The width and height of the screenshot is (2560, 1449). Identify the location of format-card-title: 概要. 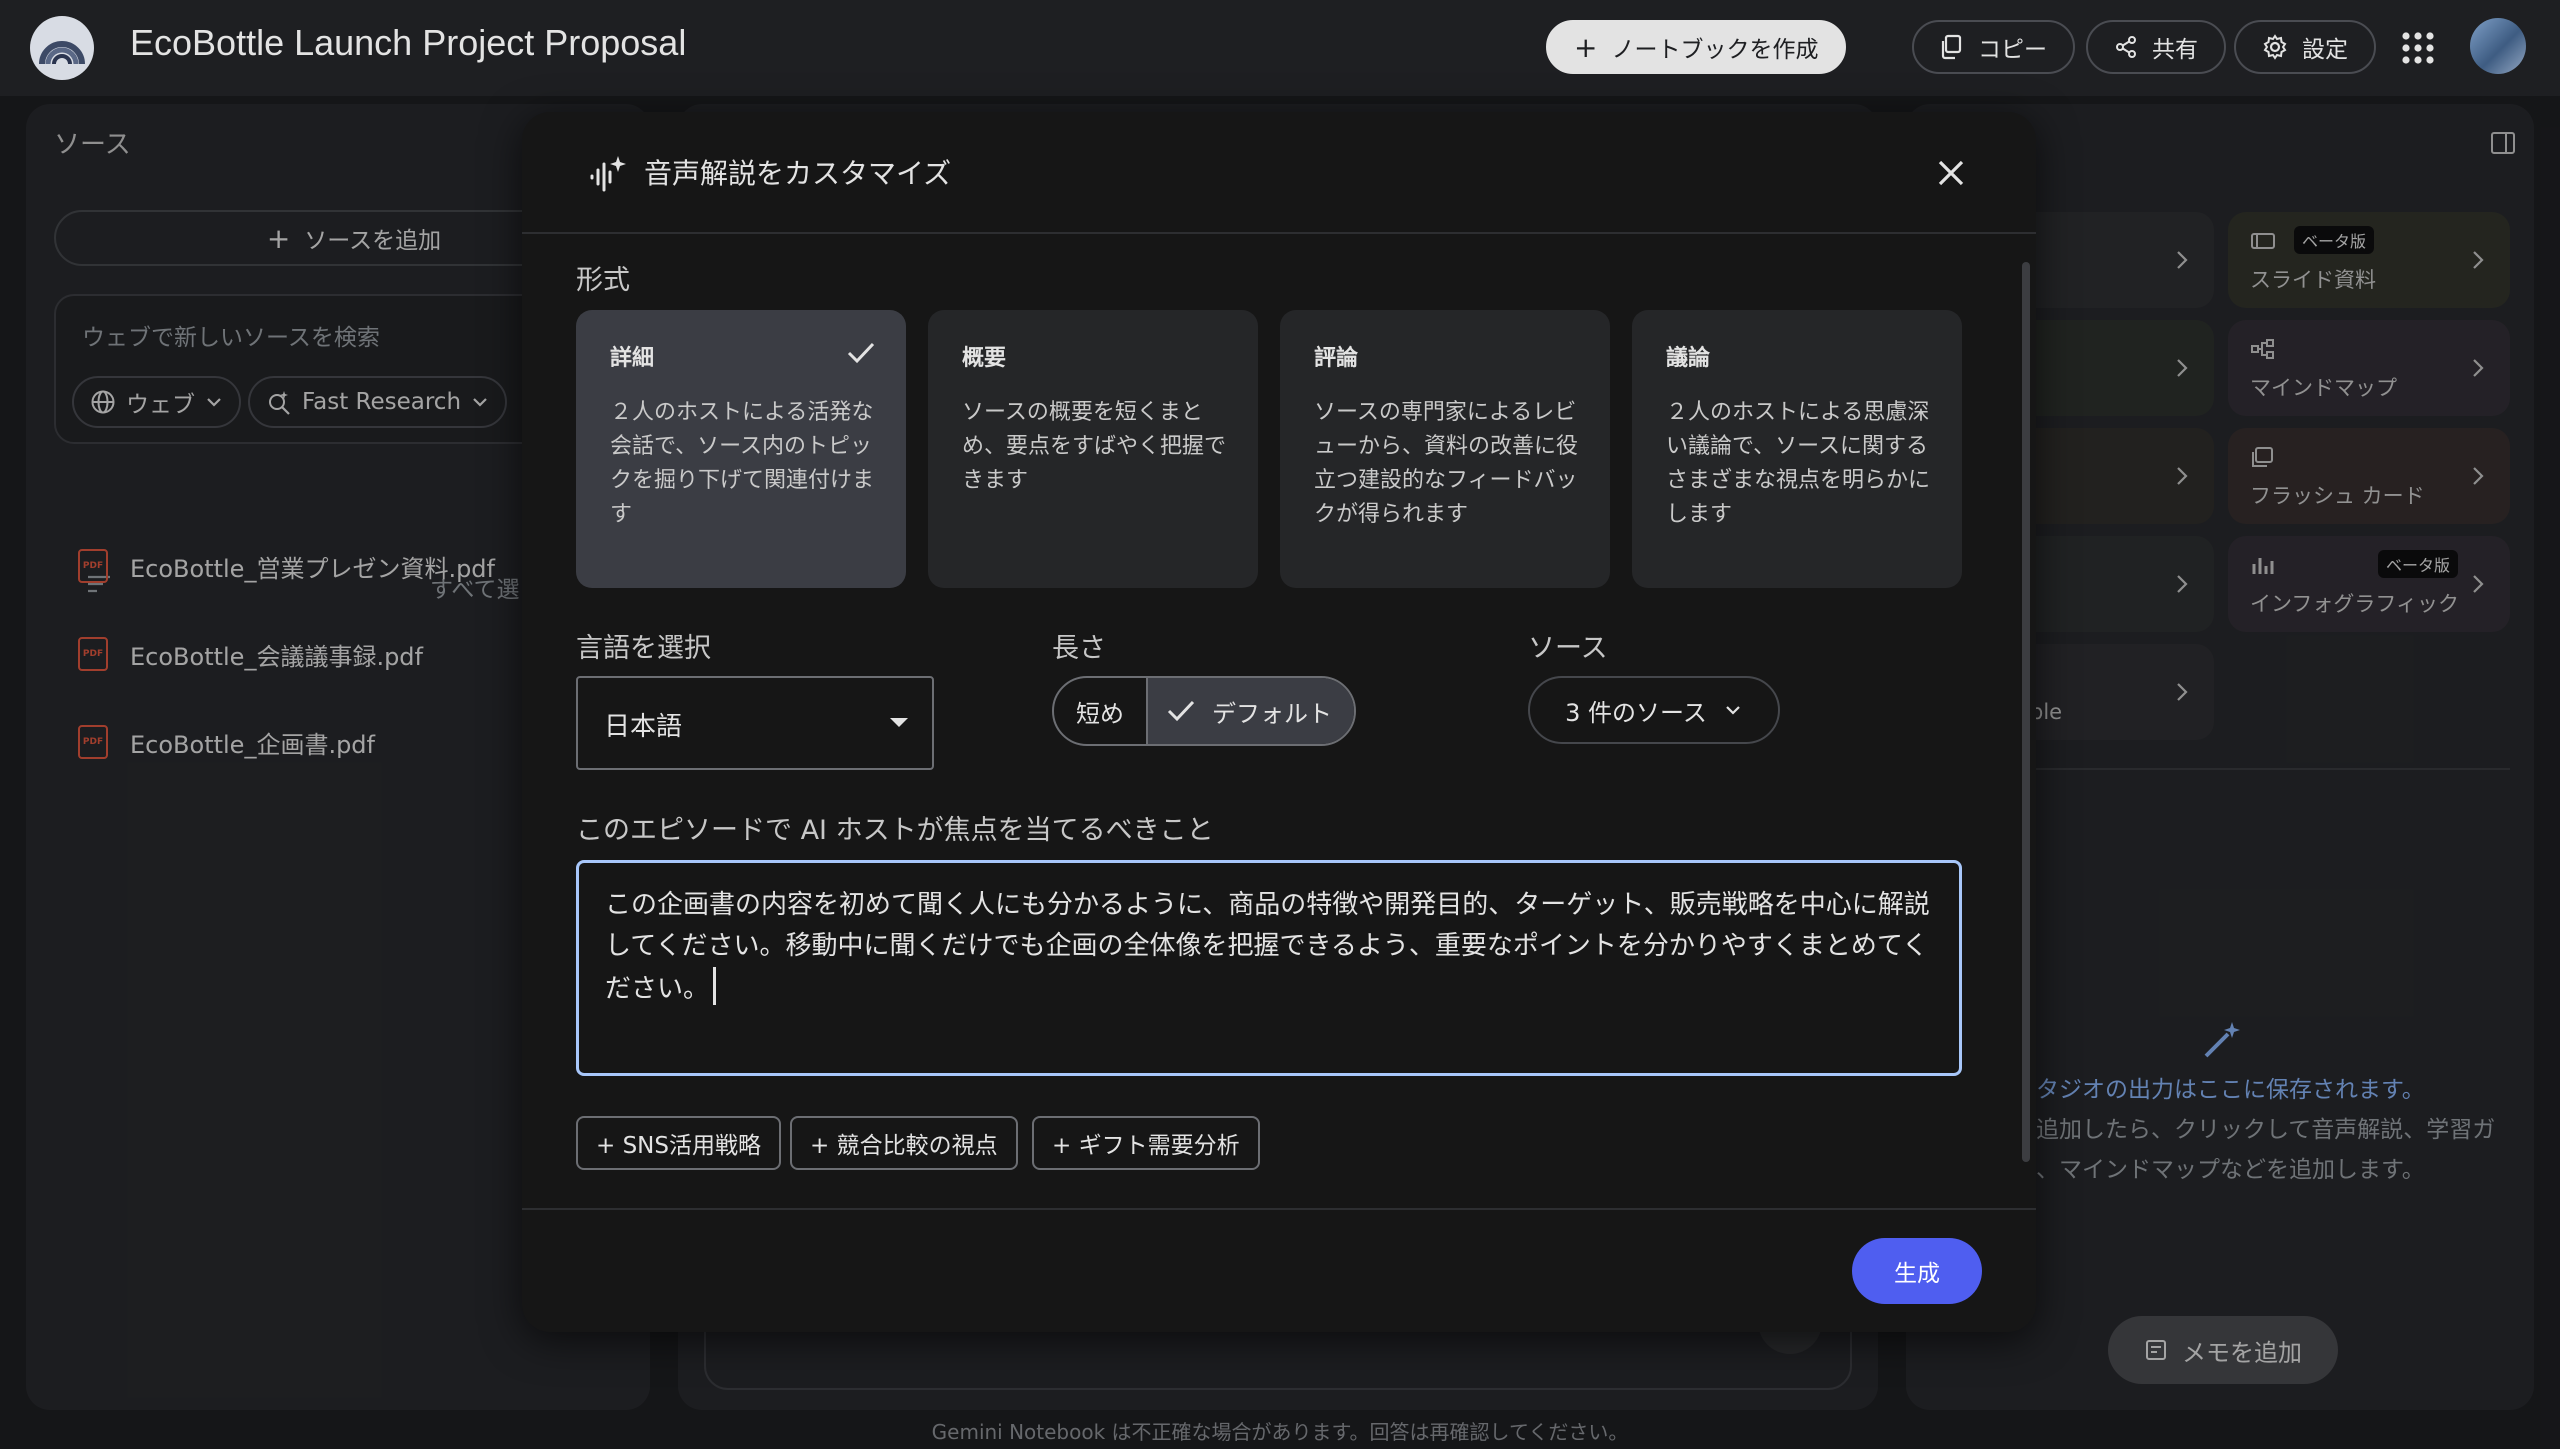
(984, 358).